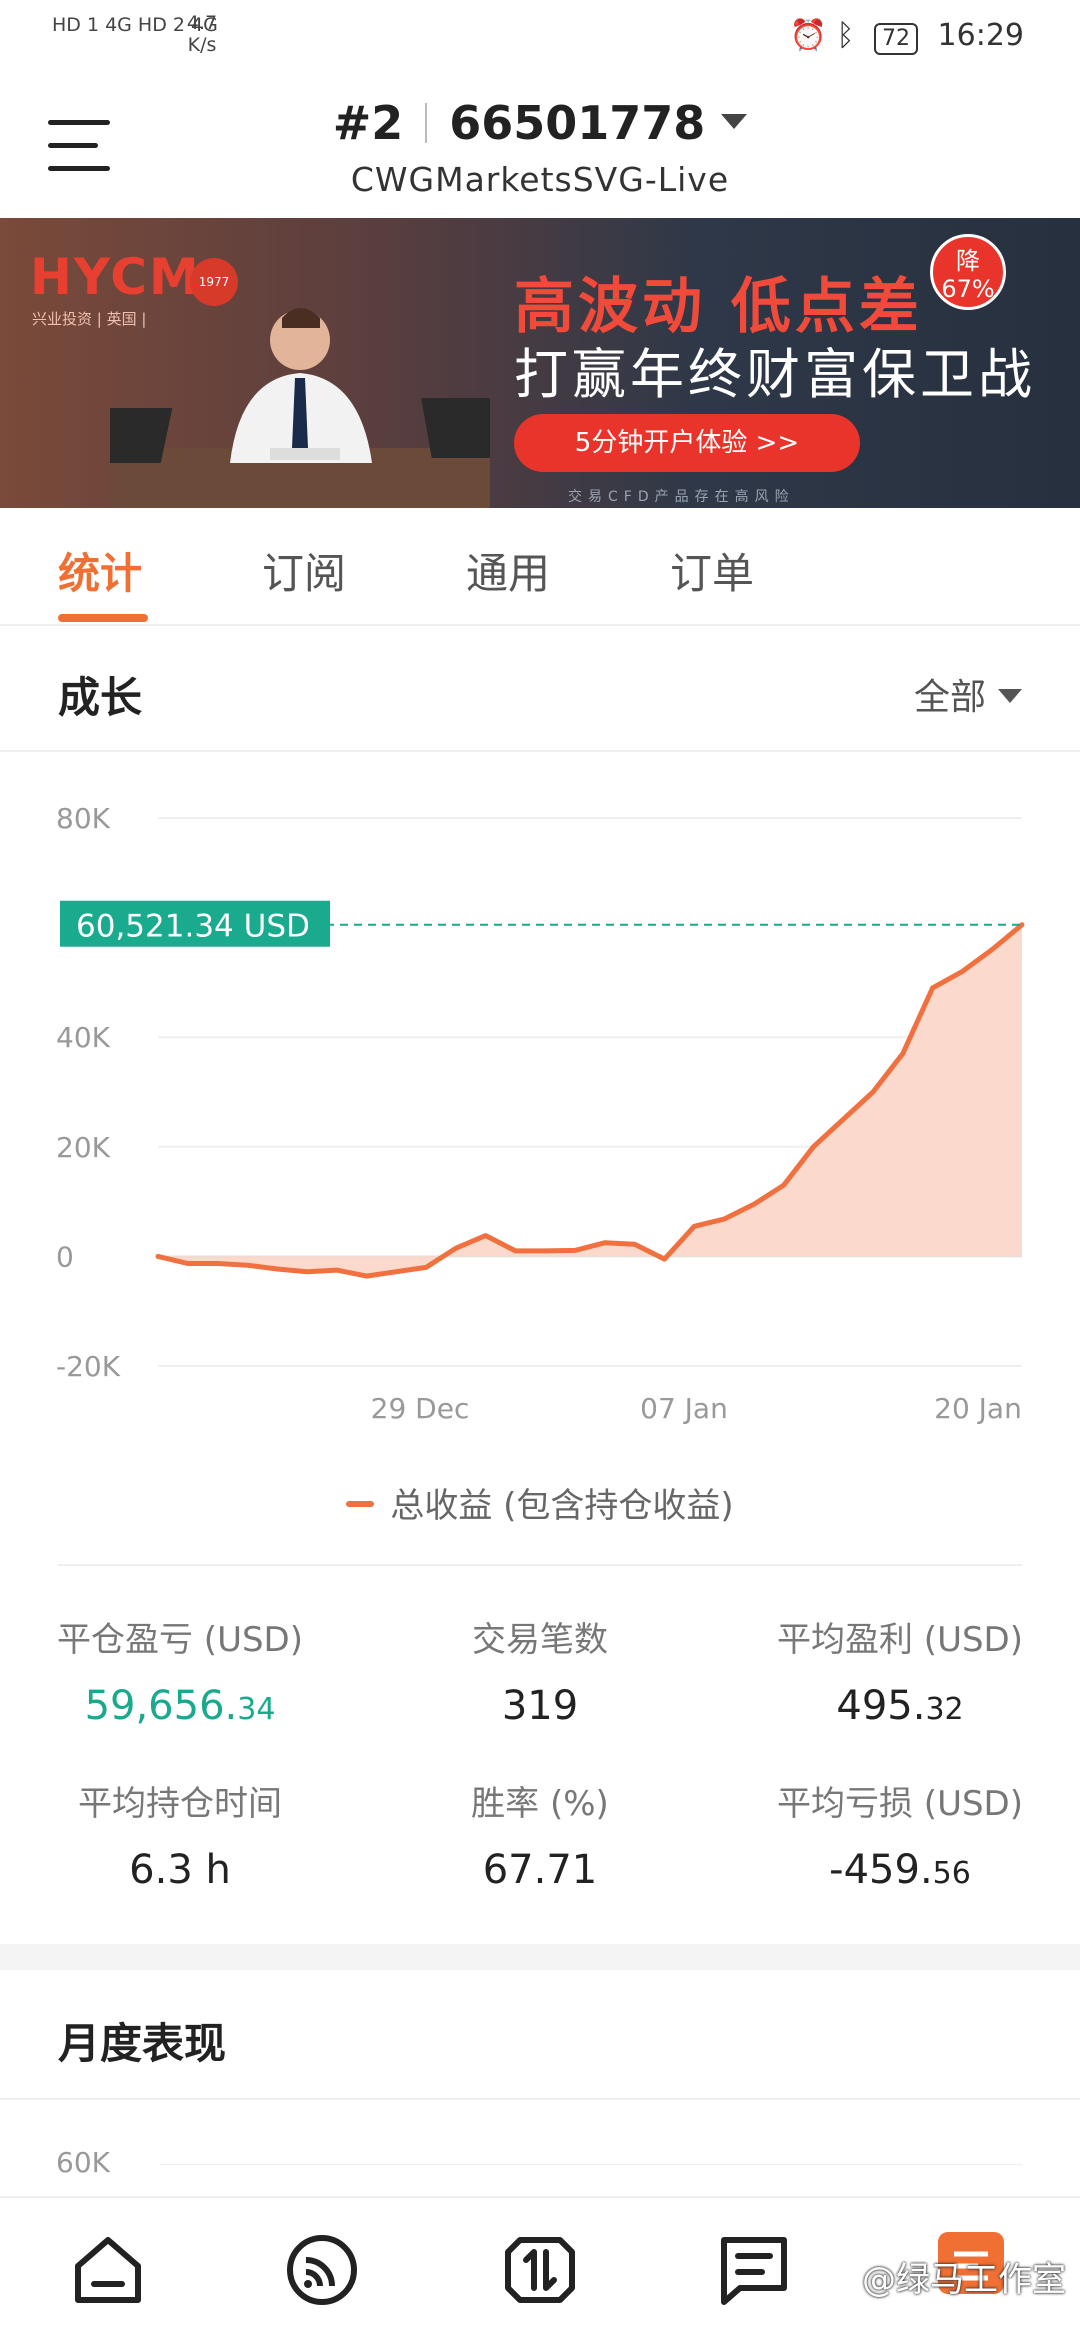  I want to click on news-icon, so click(754, 2270).